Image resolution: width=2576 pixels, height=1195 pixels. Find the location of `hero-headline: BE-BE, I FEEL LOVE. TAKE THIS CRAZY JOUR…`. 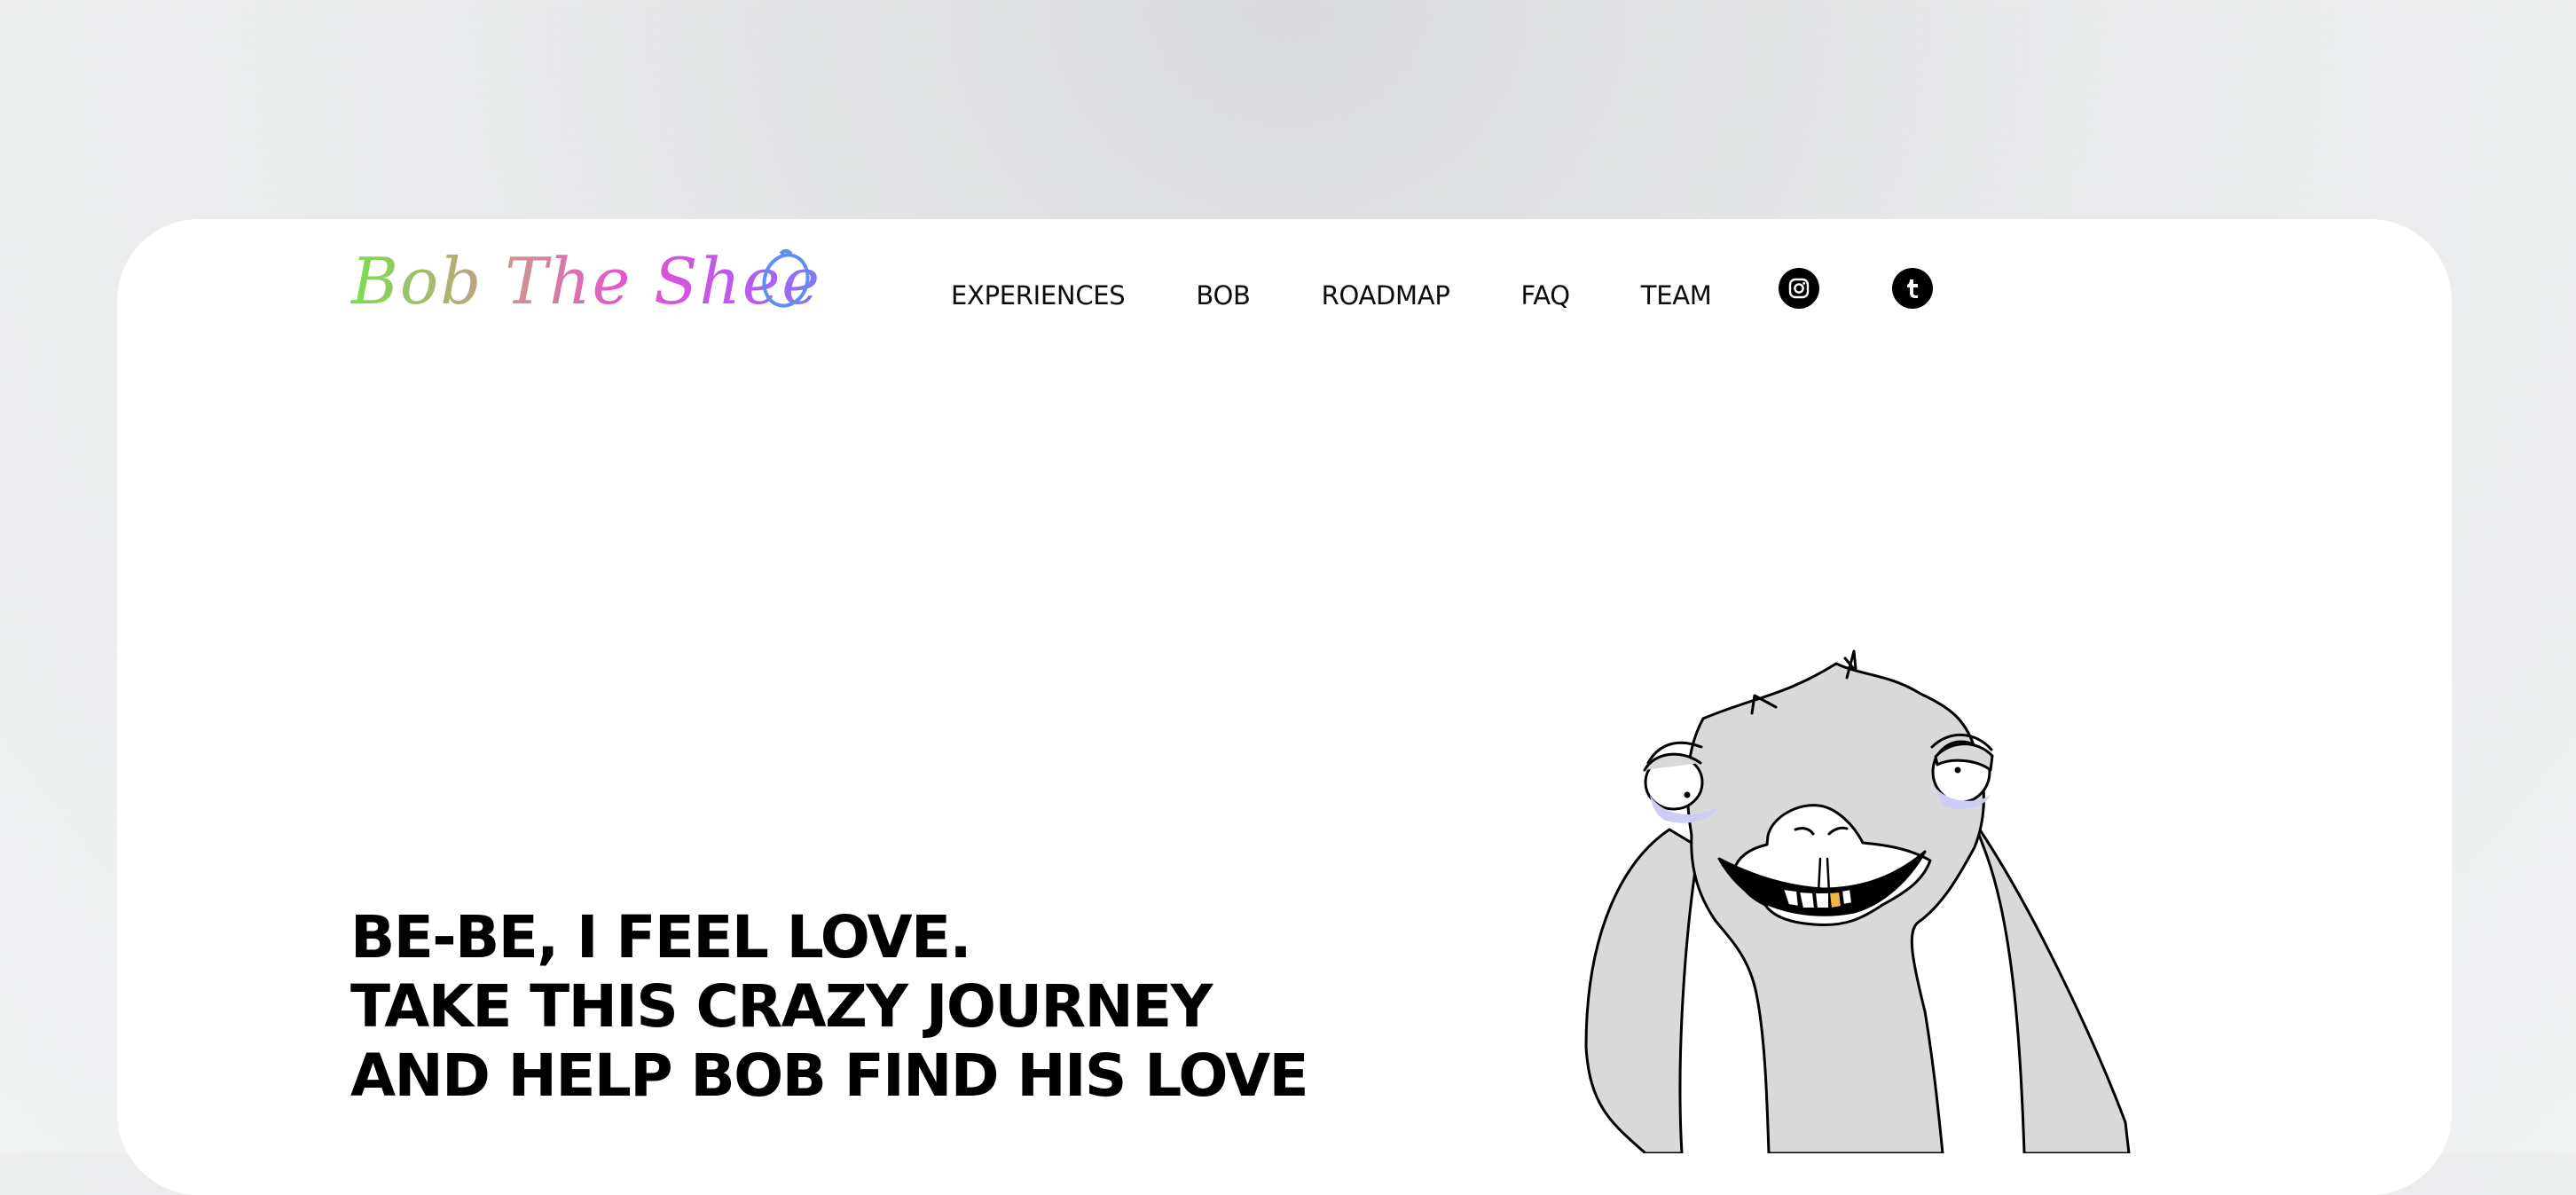

hero-headline: BE-BE, I FEEL LOVE. TAKE THIS CRAZY JOUR… is located at coordinates (829, 1007).